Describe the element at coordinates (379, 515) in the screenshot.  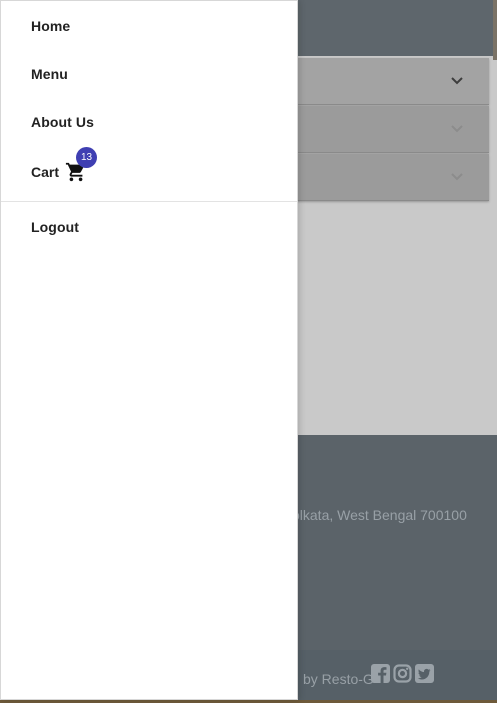
I see `footer-address: olkata, West Bengal 700100` at that location.